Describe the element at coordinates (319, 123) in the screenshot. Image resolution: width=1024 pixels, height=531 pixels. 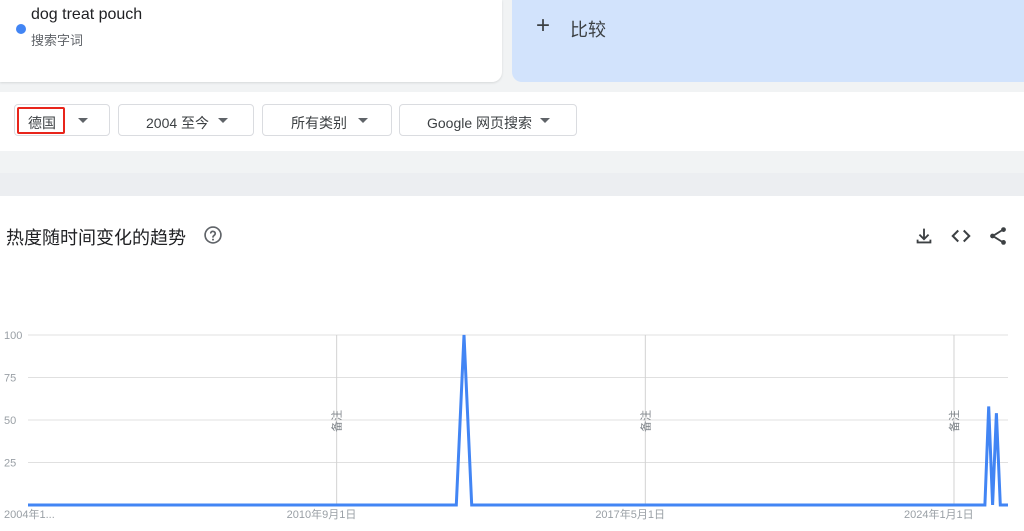
I see `category-filter-label: 所有类别` at that location.